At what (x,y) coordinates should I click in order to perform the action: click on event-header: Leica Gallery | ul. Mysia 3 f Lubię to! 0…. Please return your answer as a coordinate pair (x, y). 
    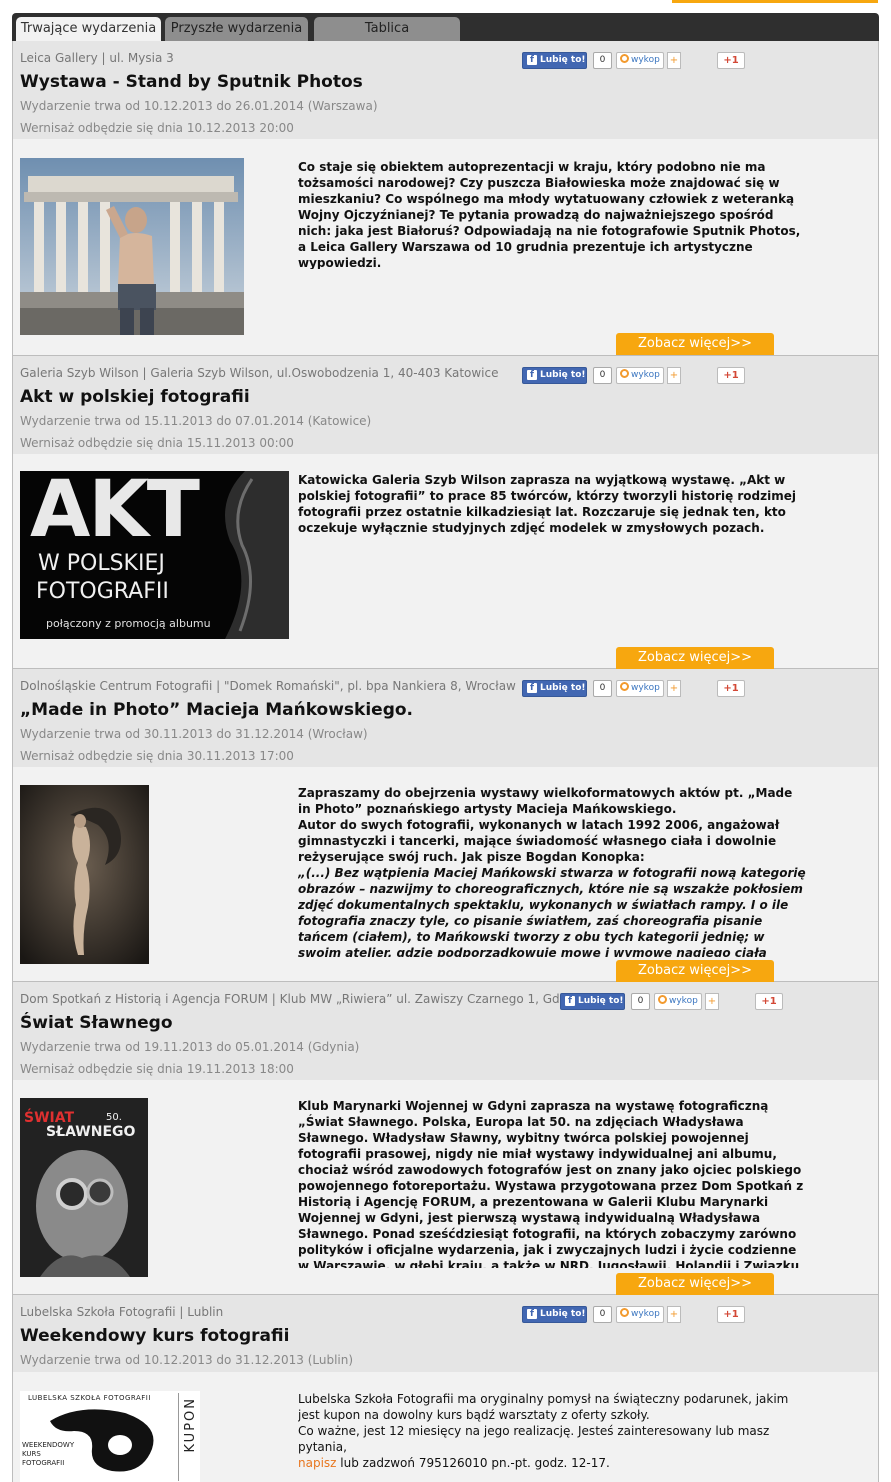
    Looking at the image, I should click on (445, 90).